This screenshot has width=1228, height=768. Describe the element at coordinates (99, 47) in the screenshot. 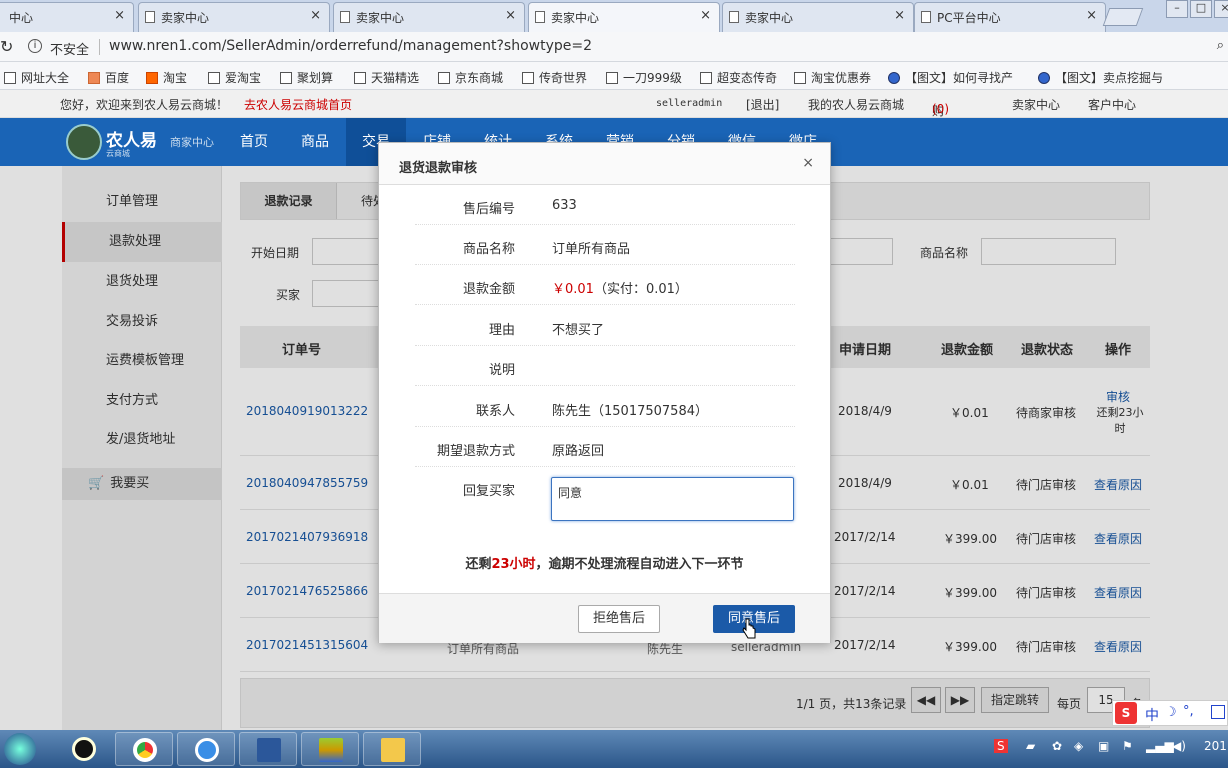

I see `divider` at that location.